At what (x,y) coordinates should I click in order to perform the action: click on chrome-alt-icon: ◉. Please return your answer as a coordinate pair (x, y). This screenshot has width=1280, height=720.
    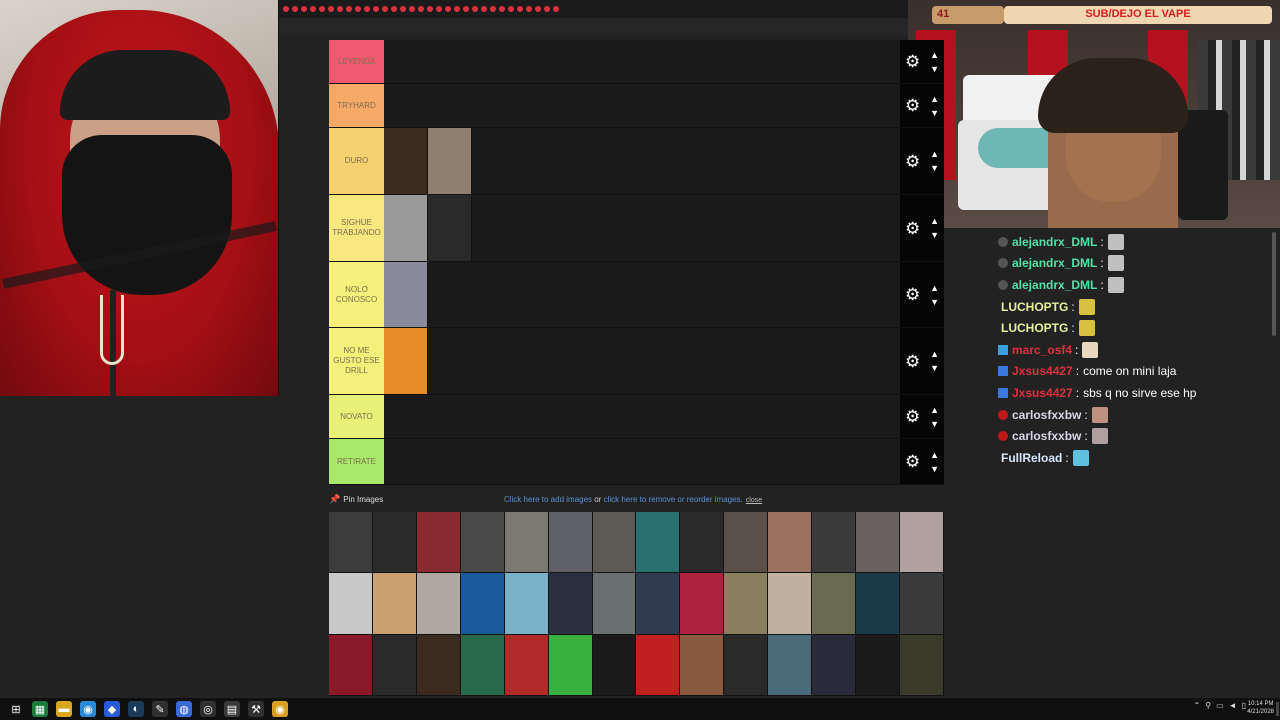
    Looking at the image, I should click on (280, 709).